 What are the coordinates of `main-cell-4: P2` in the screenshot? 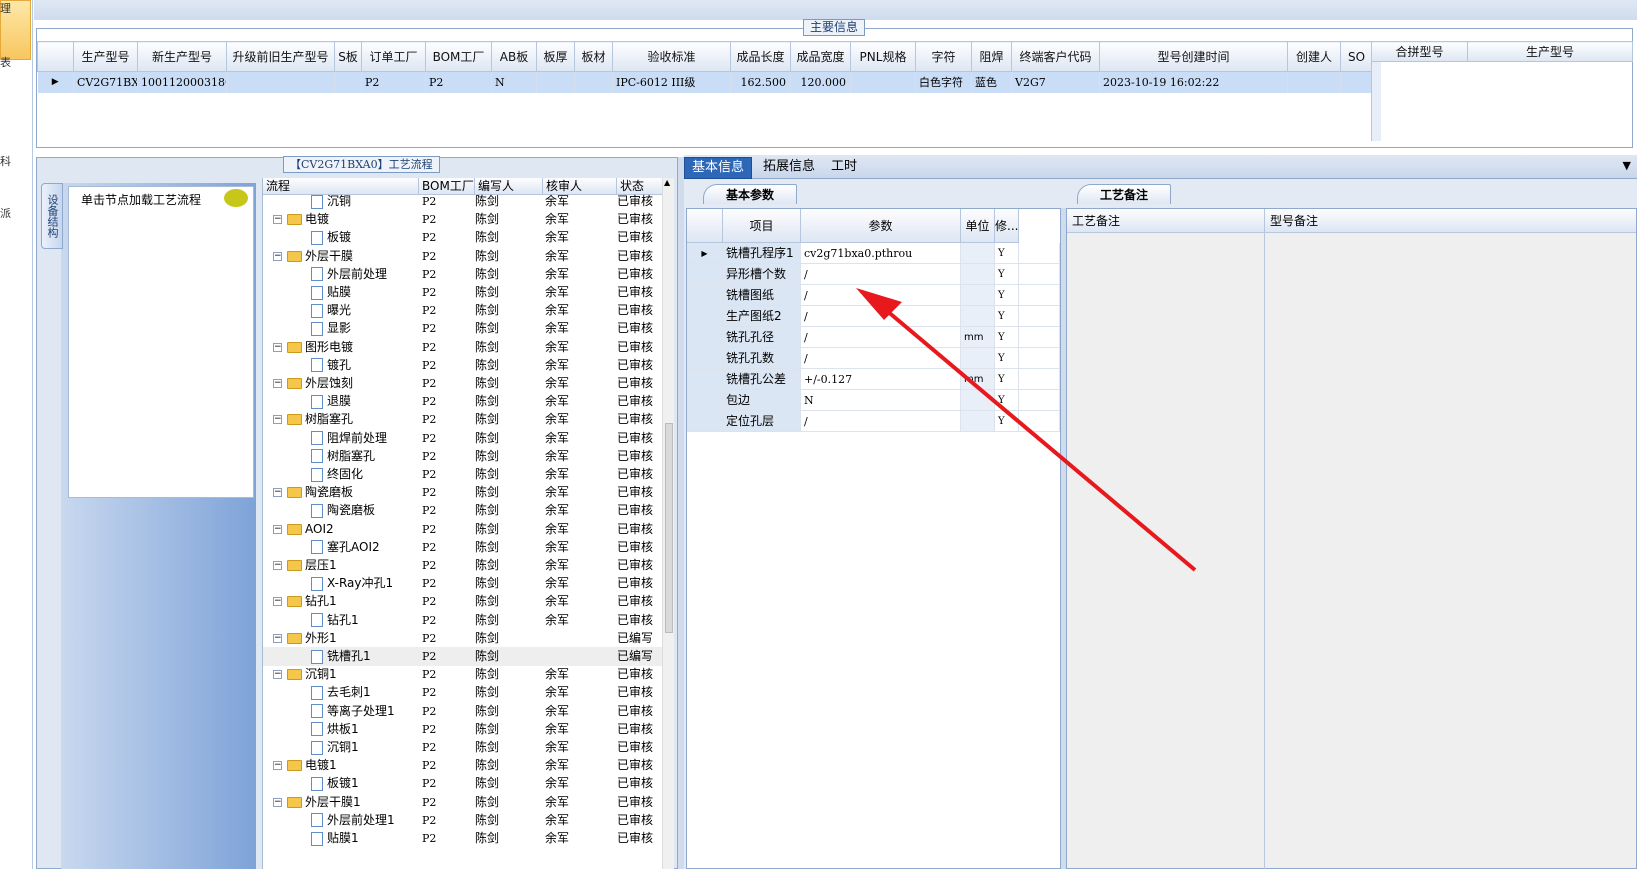 It's located at (393, 82).